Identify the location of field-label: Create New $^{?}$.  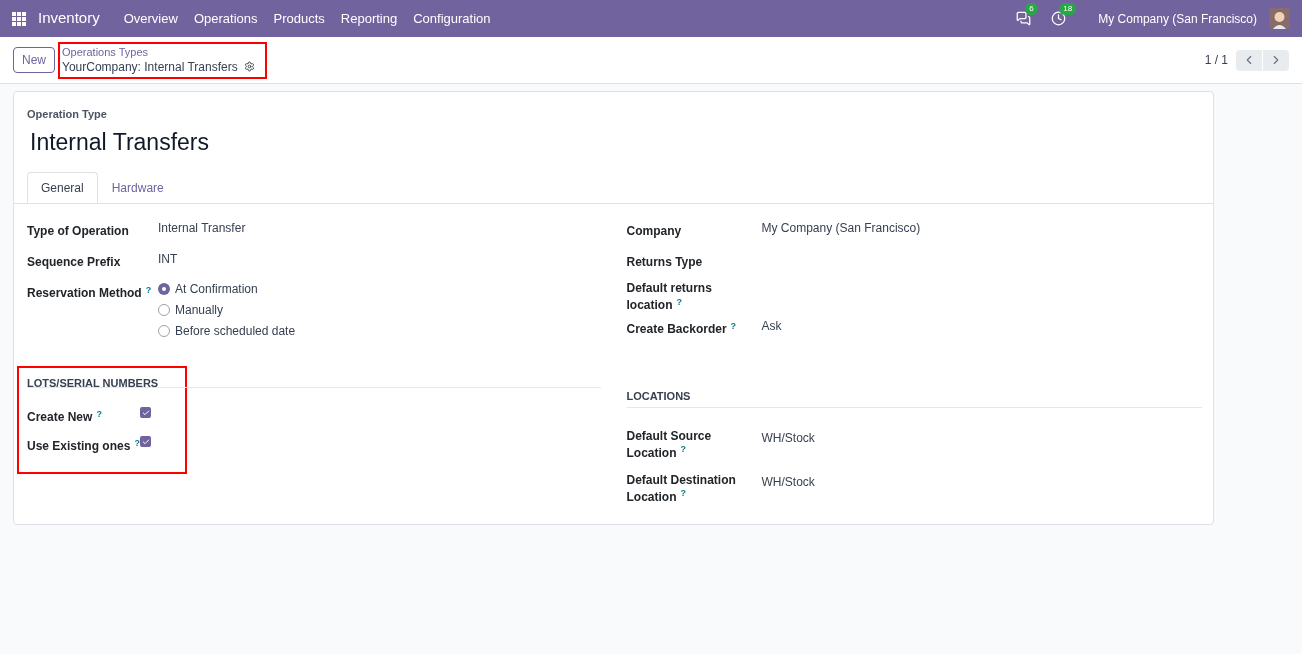
(64, 417).